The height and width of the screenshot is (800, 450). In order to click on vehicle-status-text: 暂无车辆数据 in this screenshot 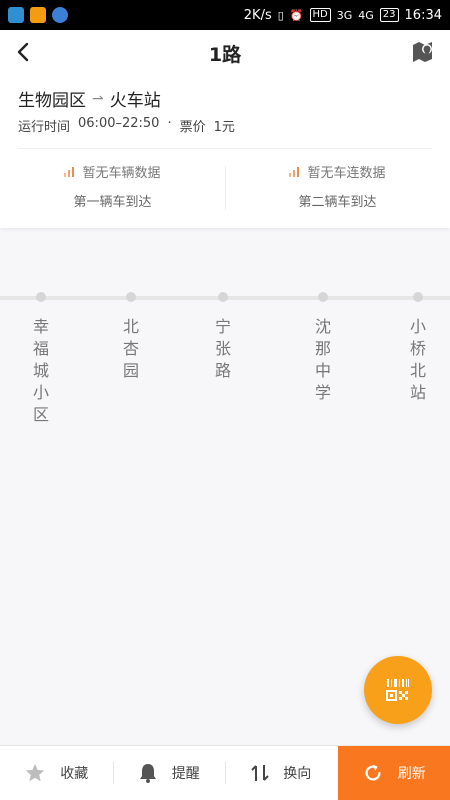, I will do `click(121, 173)`.